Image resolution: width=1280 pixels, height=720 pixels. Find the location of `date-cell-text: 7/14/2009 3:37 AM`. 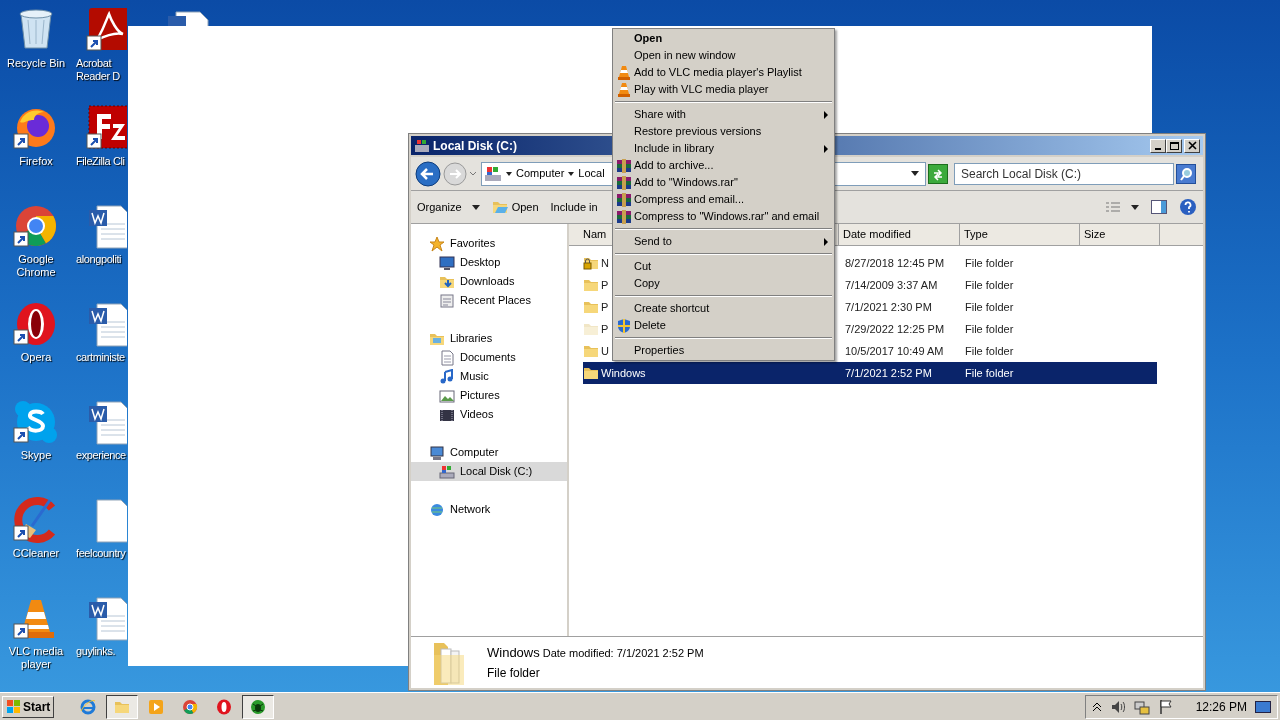

date-cell-text: 7/14/2009 3:37 AM is located at coordinates (891, 285).